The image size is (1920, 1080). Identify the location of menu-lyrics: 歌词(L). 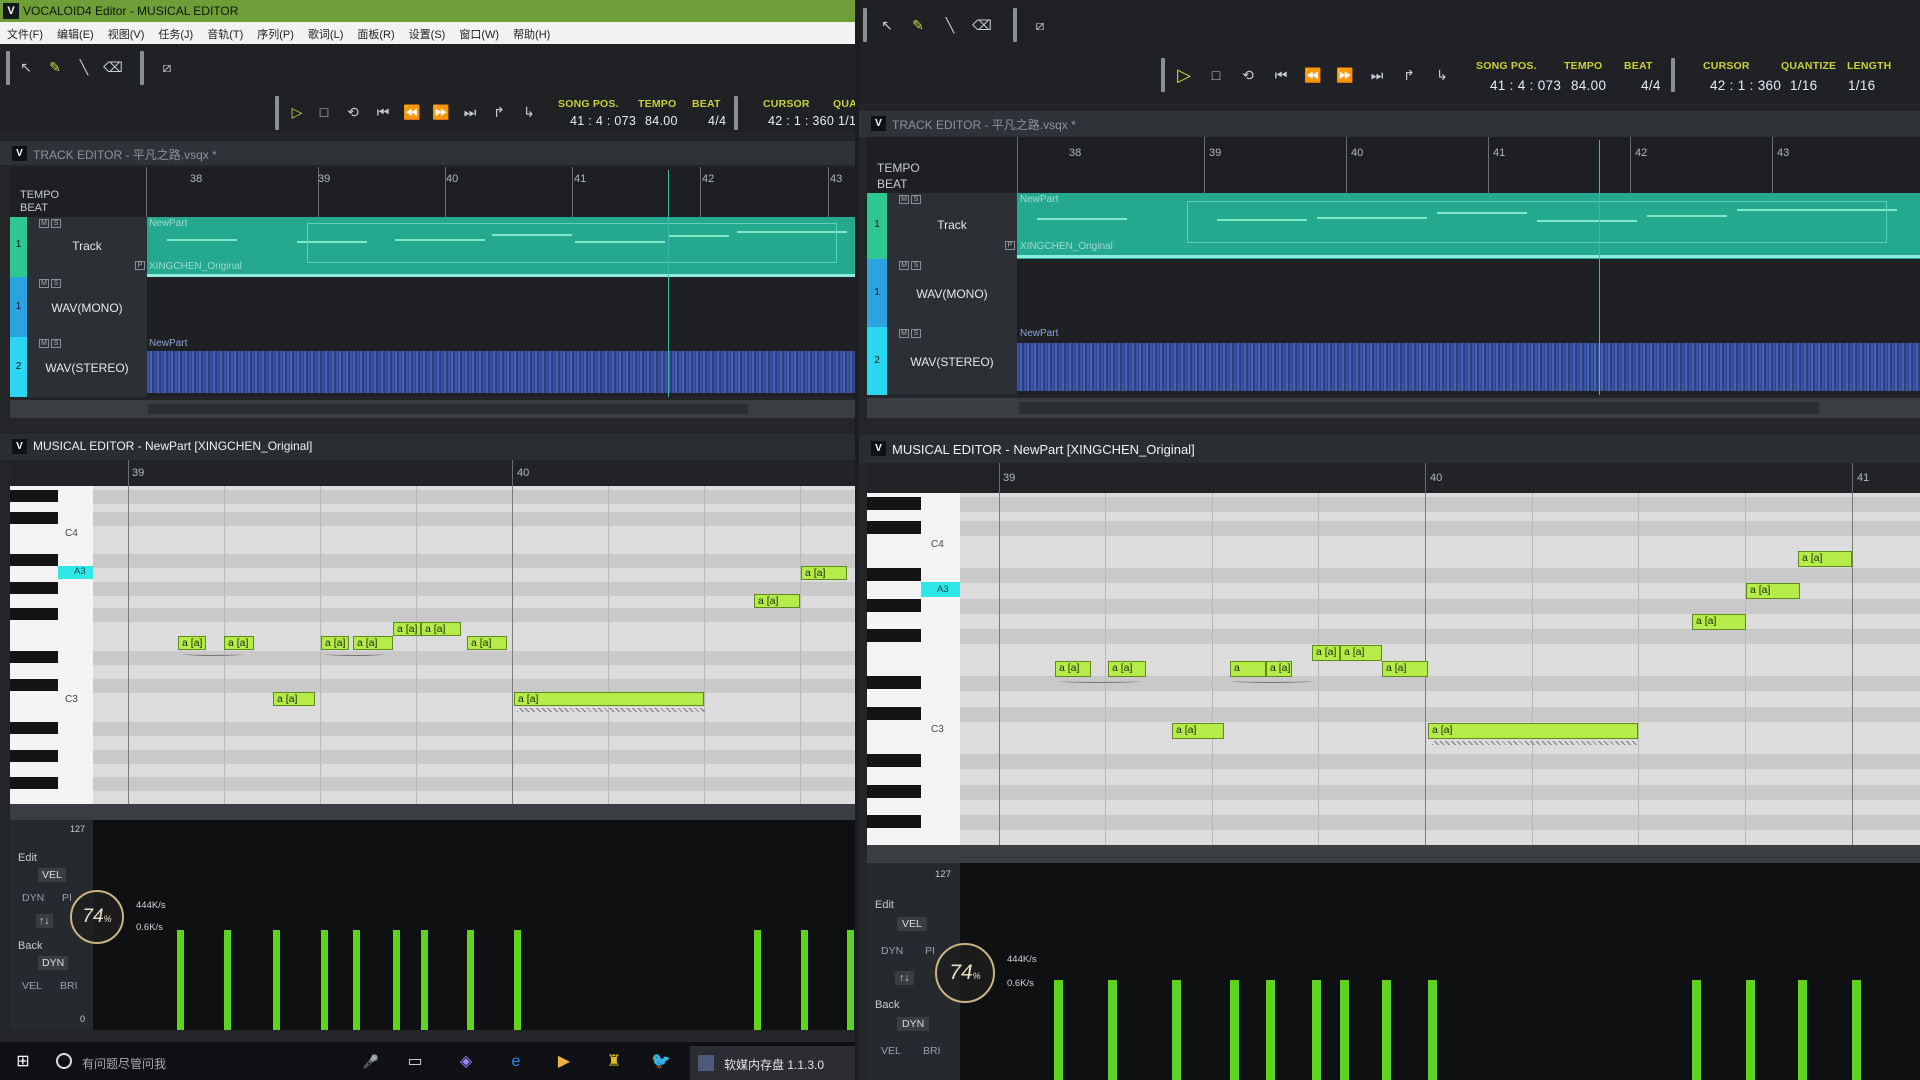
(325, 33).